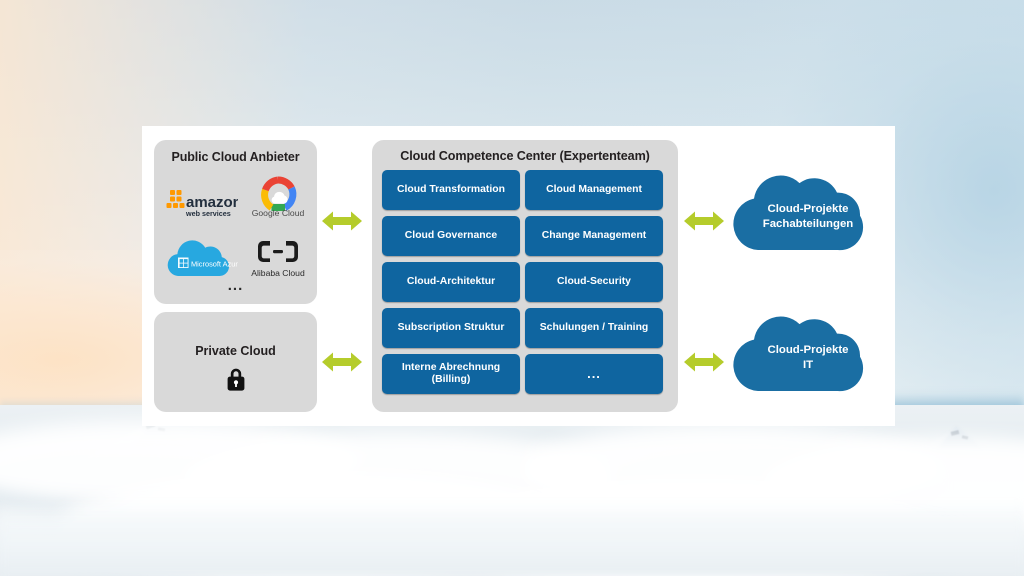 The width and height of the screenshot is (1024, 576). I want to click on competence-tile: Cloud-Architektur, so click(451, 282).